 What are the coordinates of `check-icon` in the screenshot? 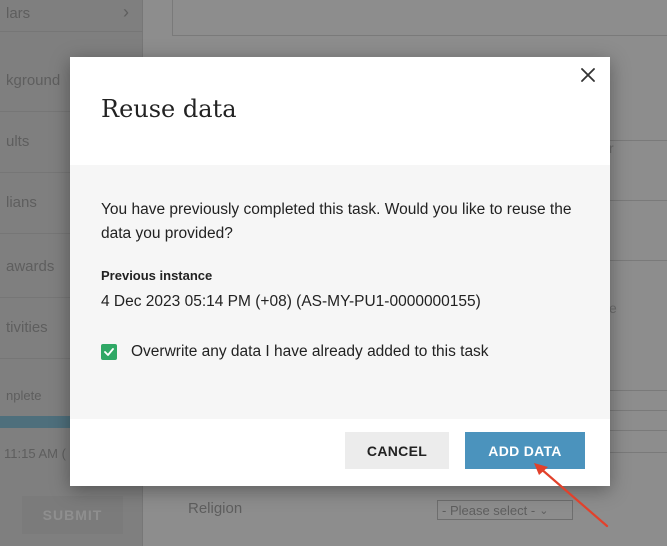 It's located at (109, 352).